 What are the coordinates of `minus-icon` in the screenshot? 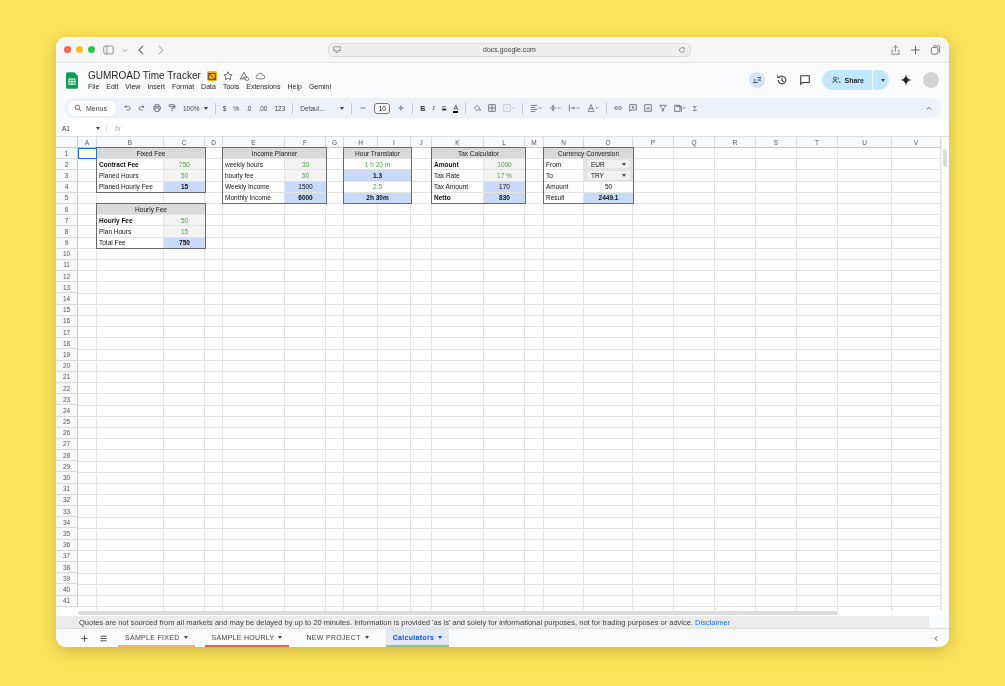 It's located at (363, 108).